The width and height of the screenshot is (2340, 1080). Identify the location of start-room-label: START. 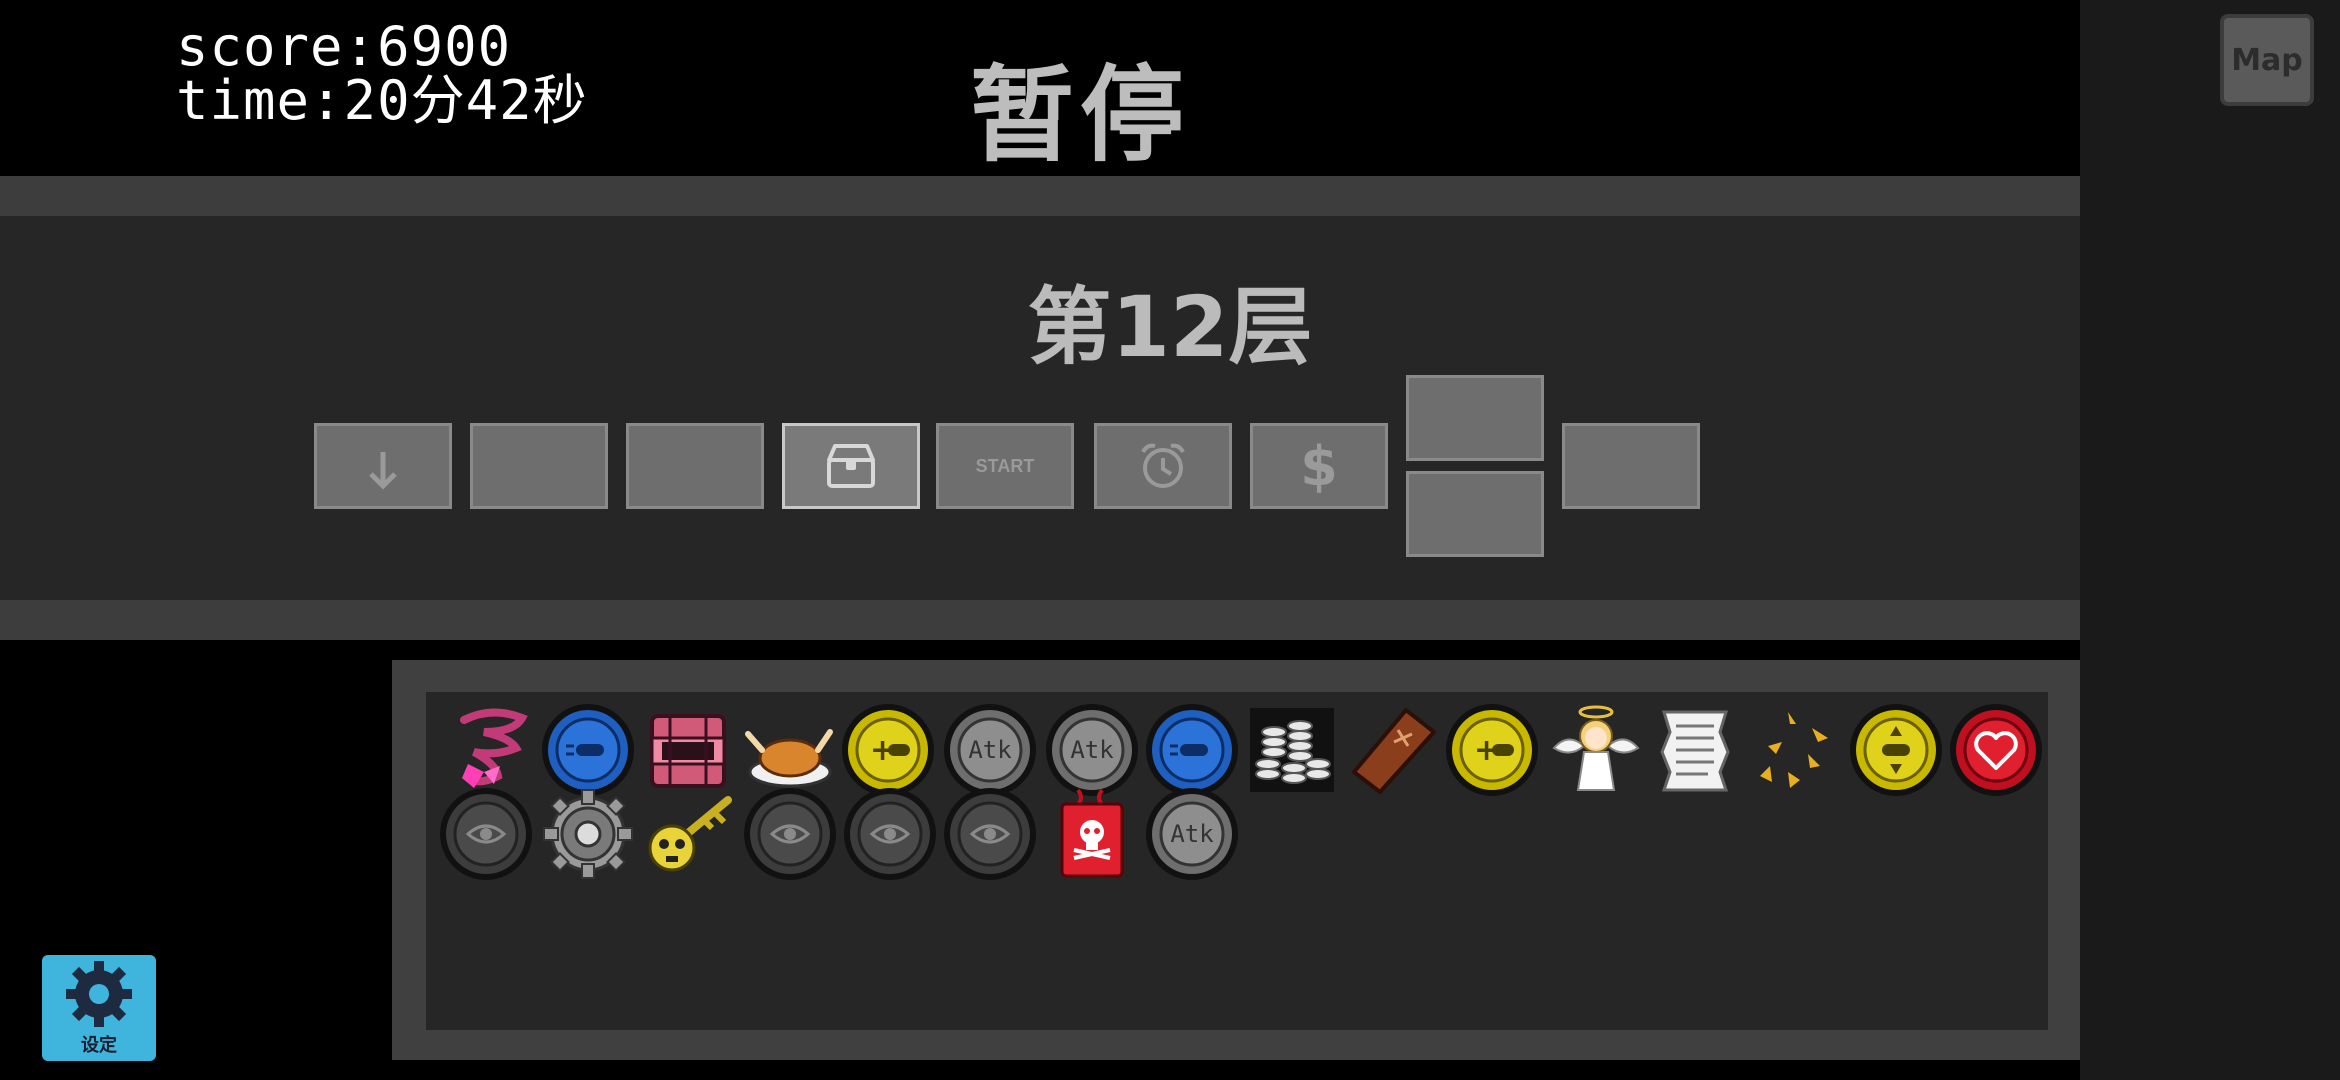
(1005, 465).